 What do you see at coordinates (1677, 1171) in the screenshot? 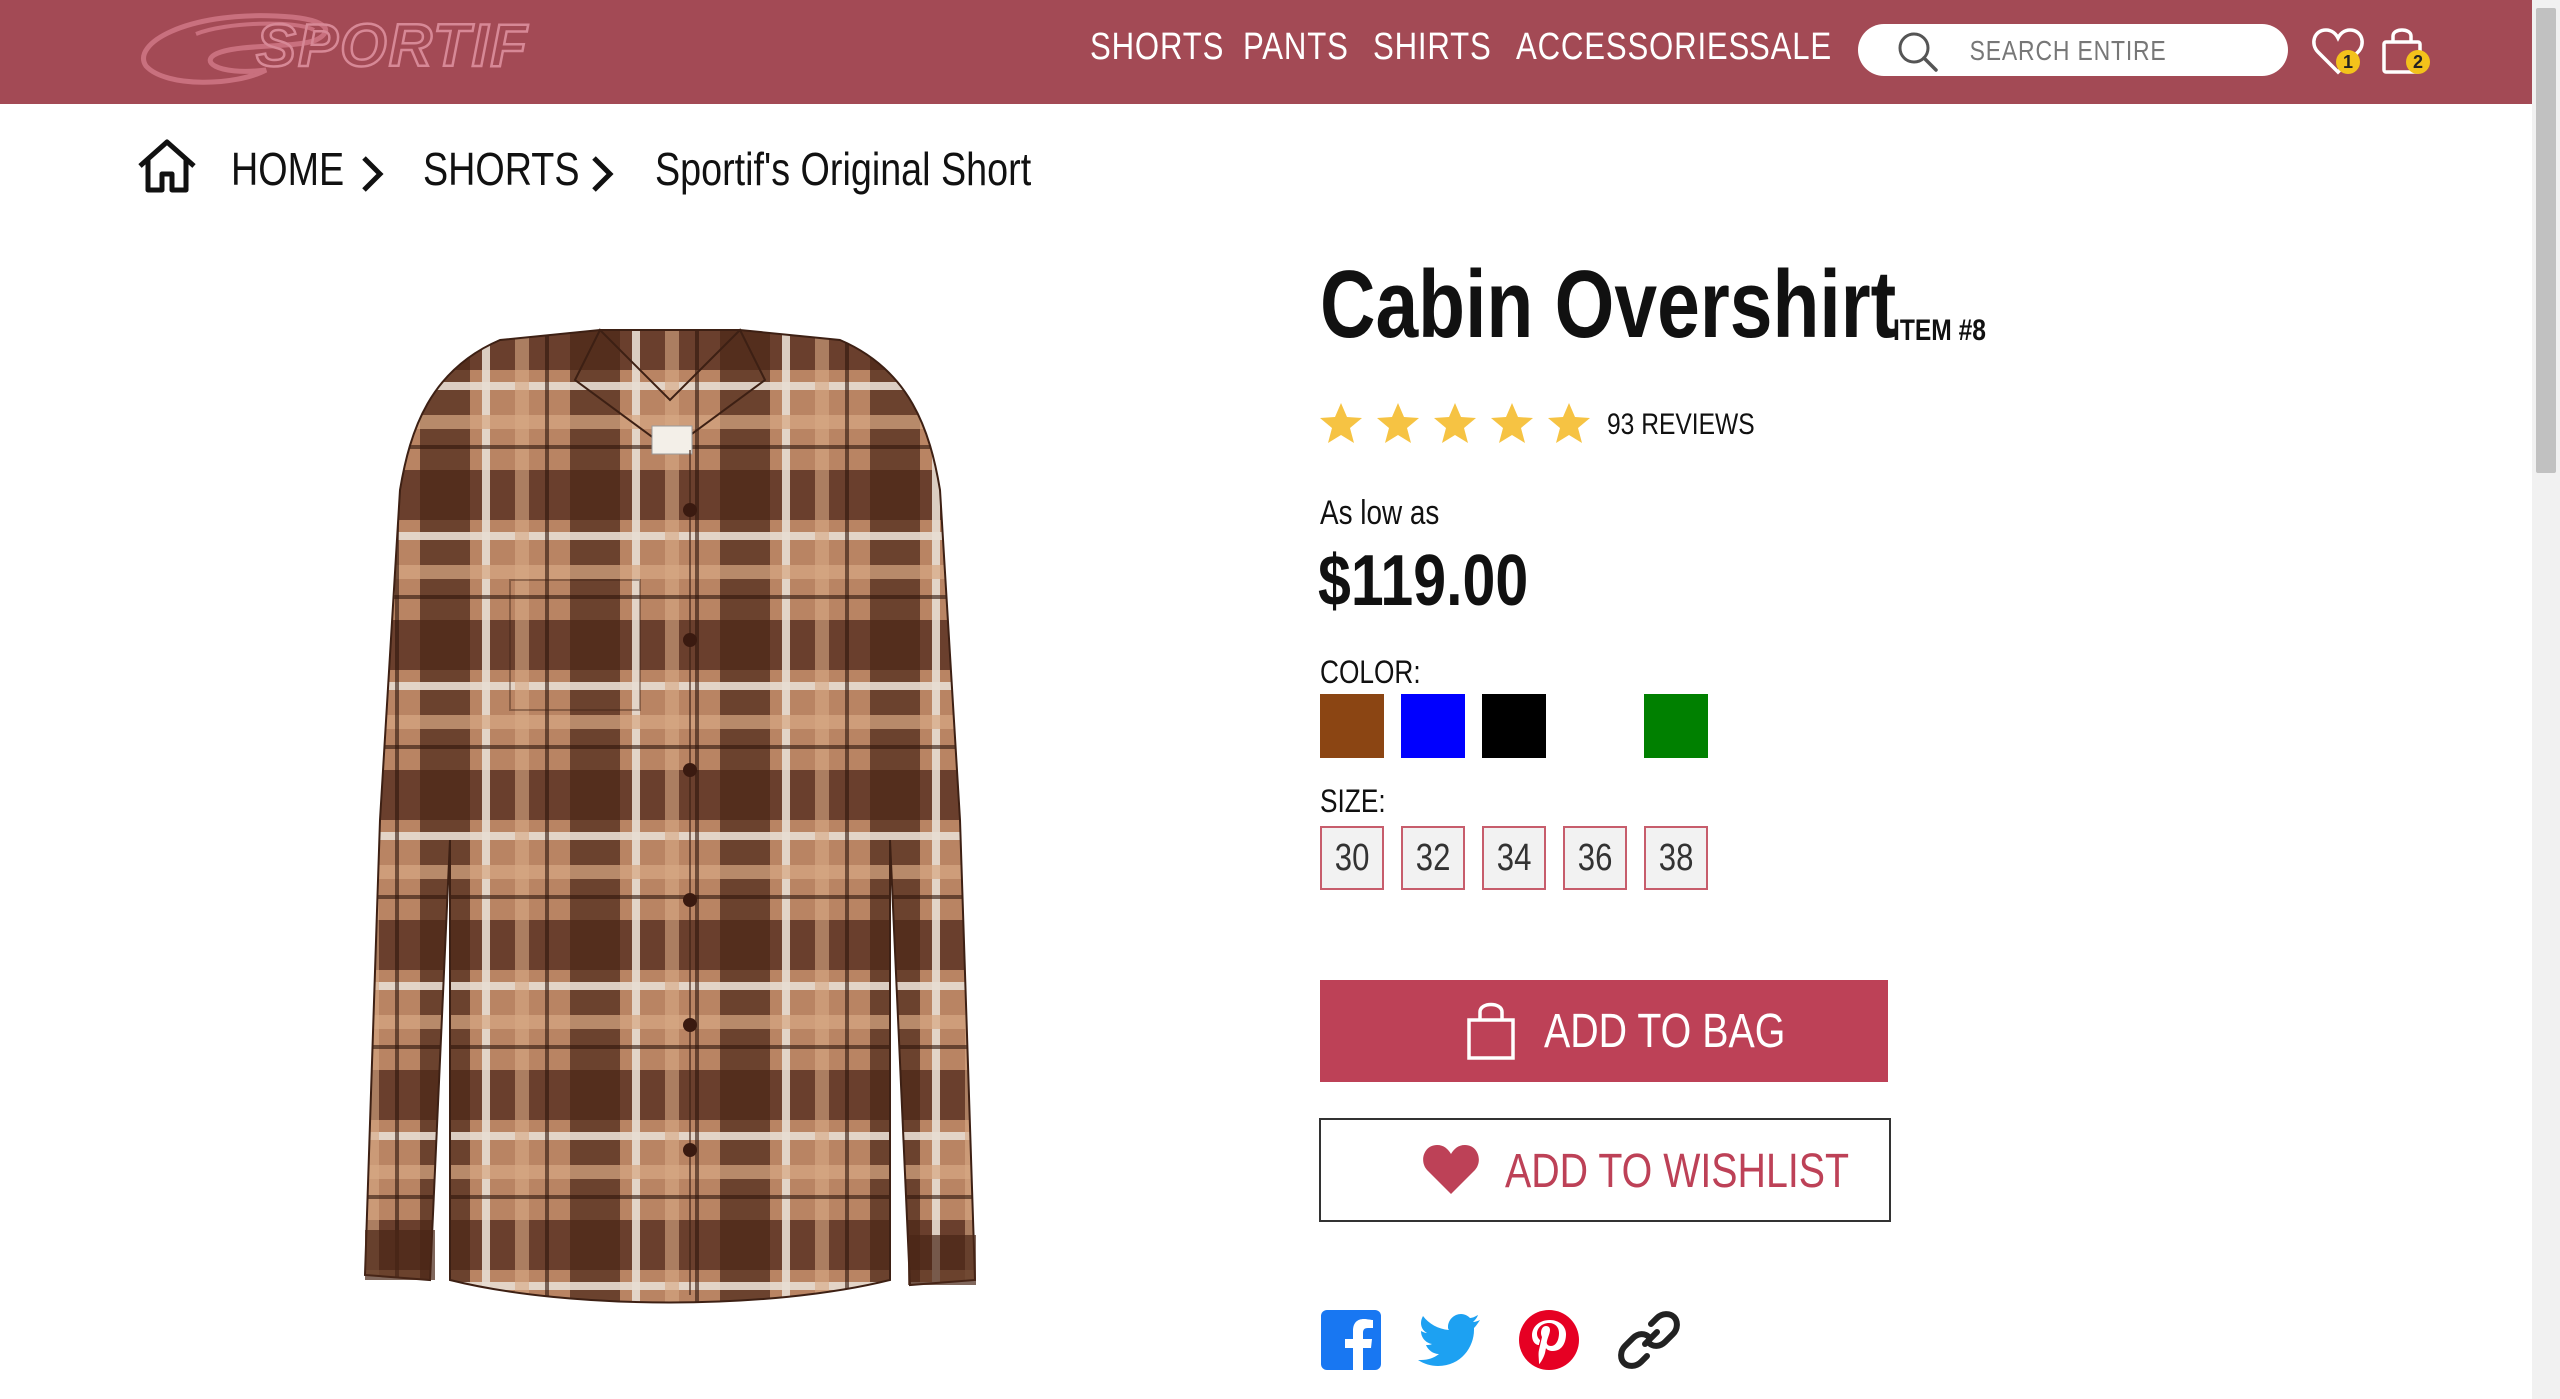
I see `add-to-wishlist-label: ADD TO WISHLIST` at bounding box center [1677, 1171].